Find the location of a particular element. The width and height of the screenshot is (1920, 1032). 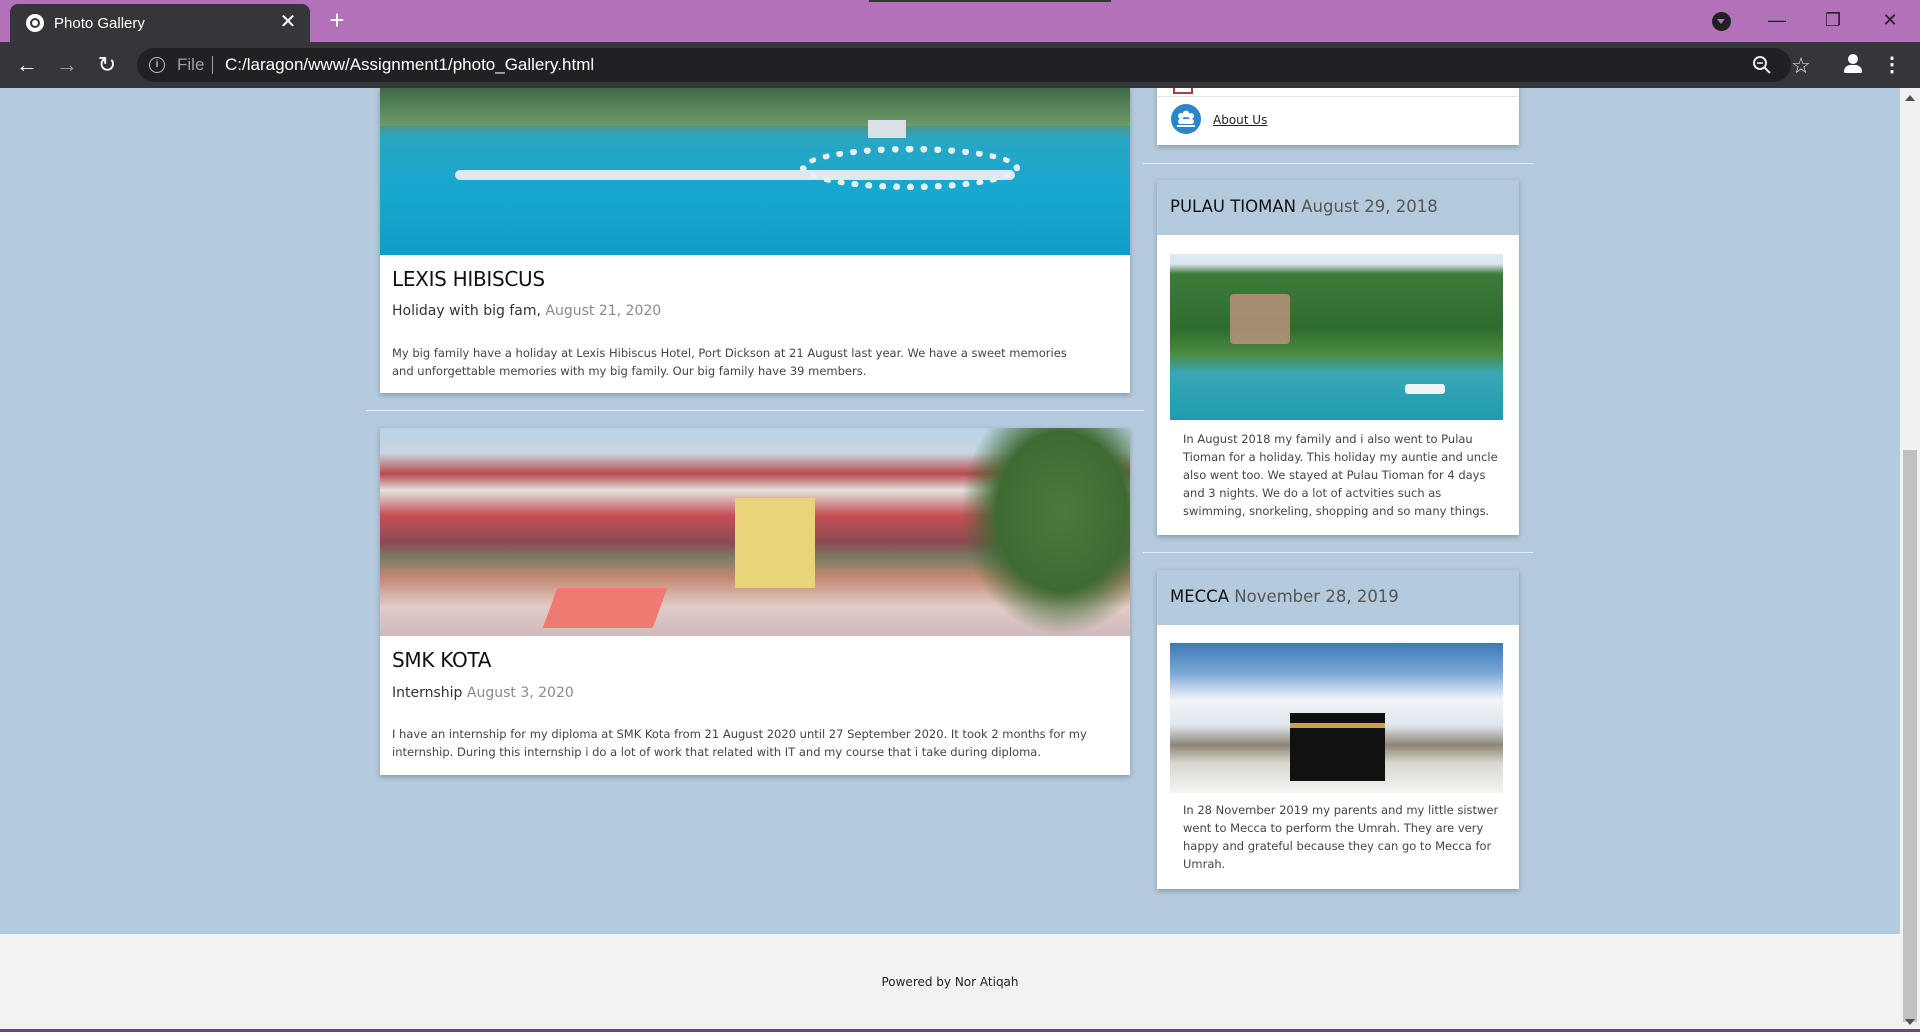

place-date: August 29, 2018 is located at coordinates (1369, 206).